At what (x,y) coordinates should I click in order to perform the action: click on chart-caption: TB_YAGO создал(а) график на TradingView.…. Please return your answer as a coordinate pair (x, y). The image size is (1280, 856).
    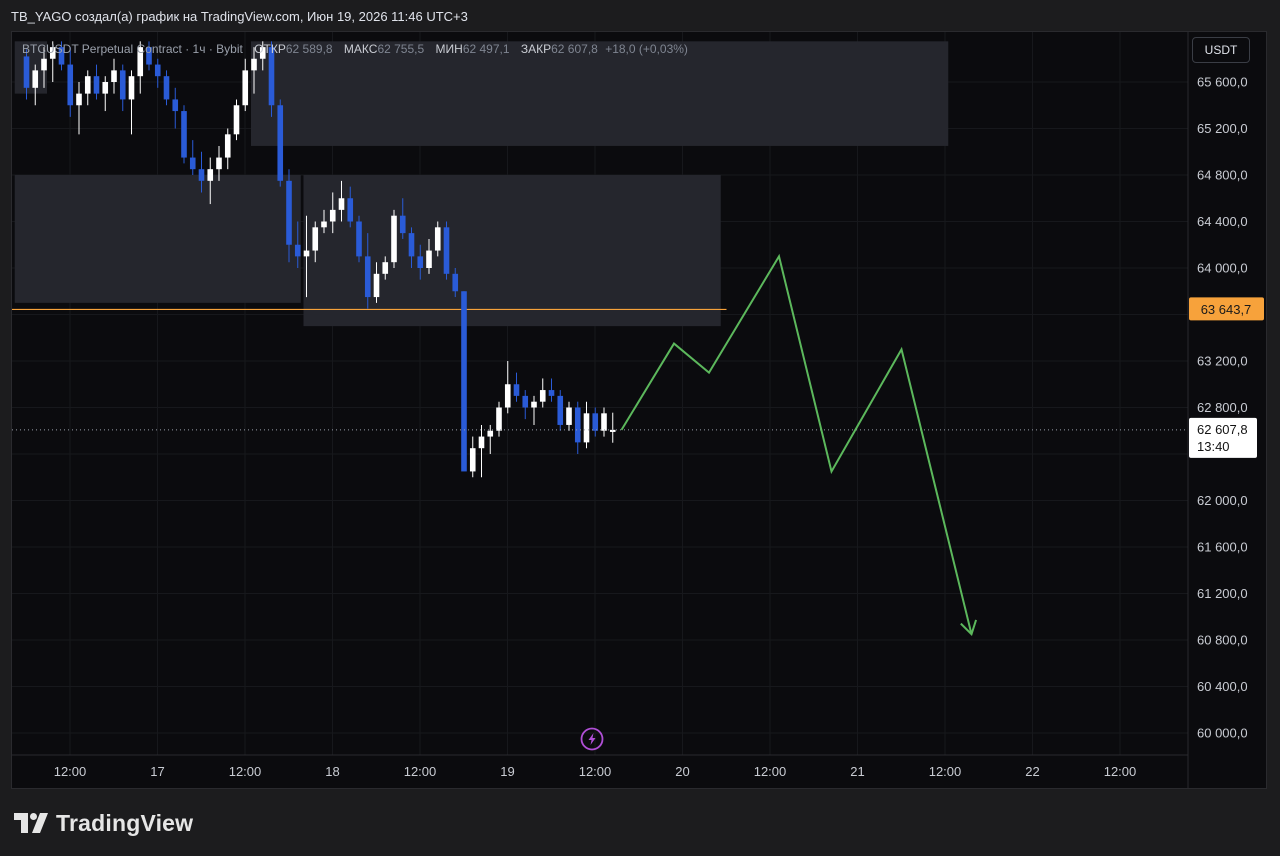
    Looking at the image, I should click on (239, 16).